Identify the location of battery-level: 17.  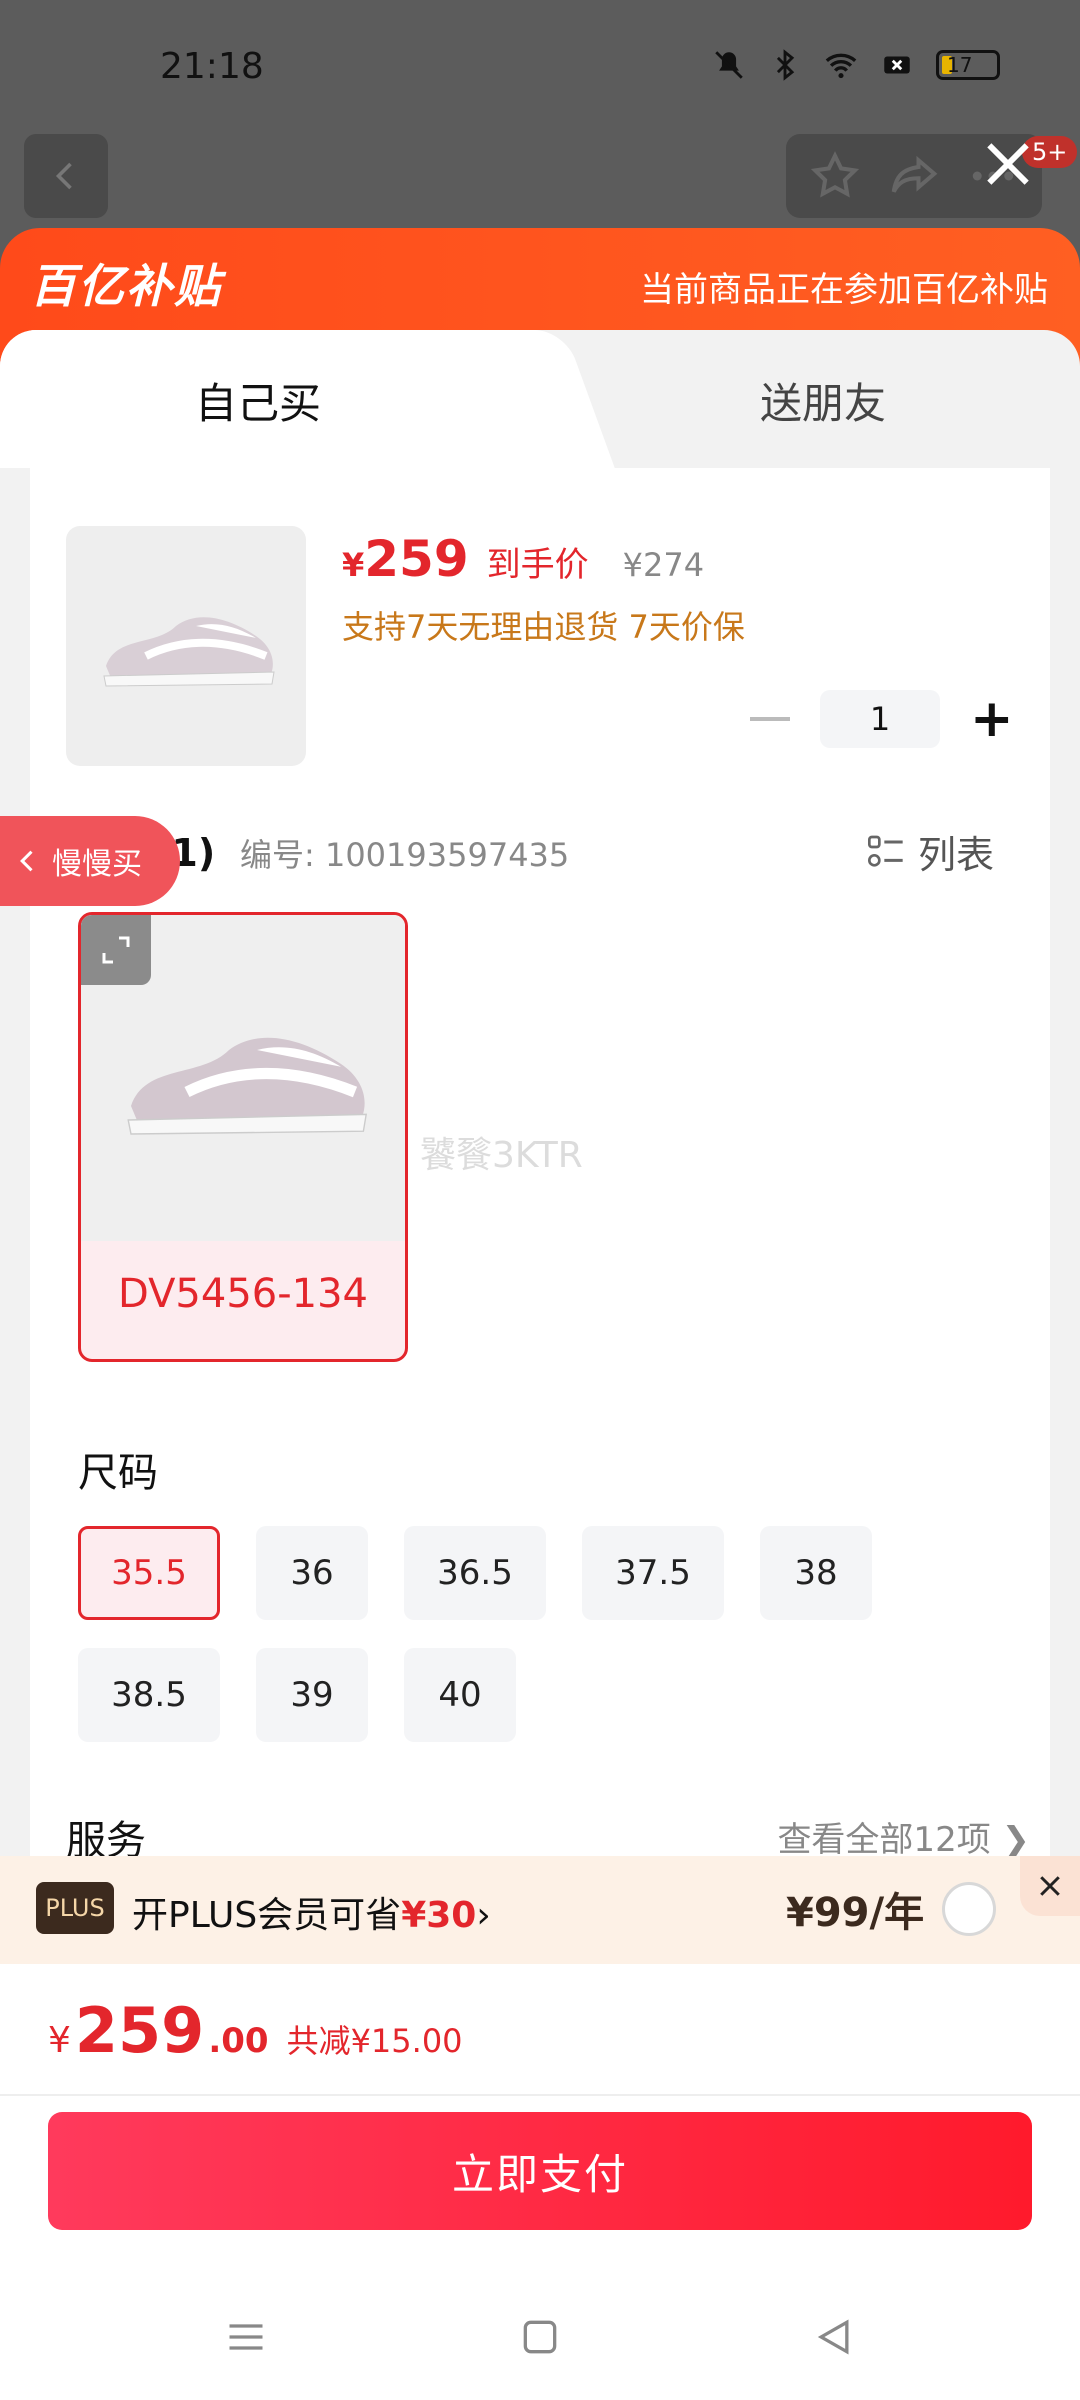
(960, 65).